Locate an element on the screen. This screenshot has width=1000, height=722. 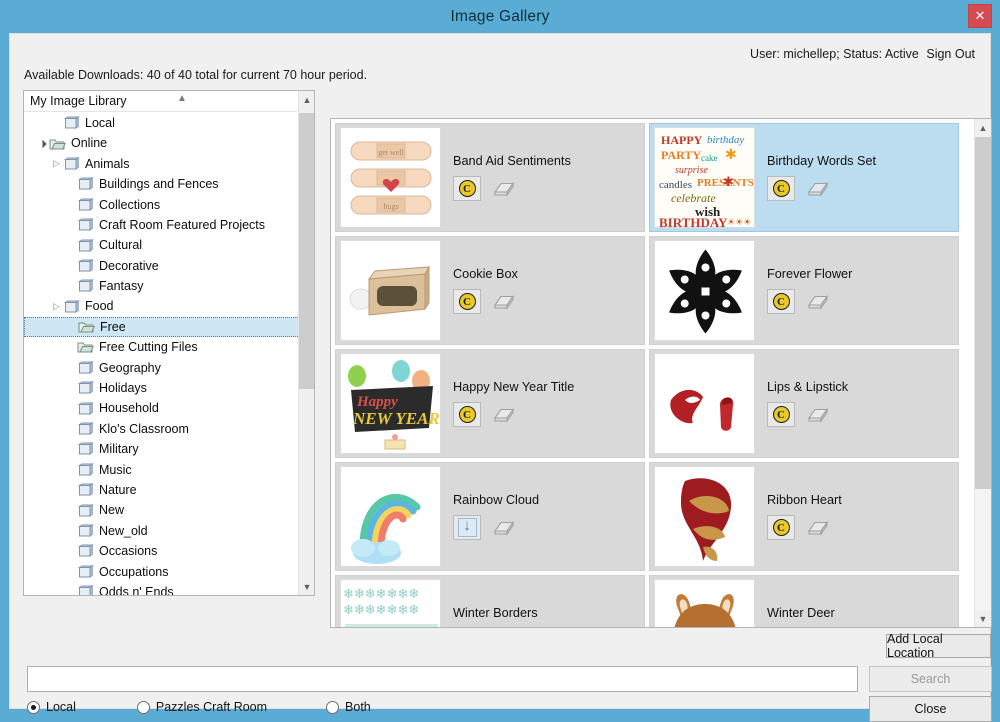
download-icon-button is located at coordinates (467, 527).